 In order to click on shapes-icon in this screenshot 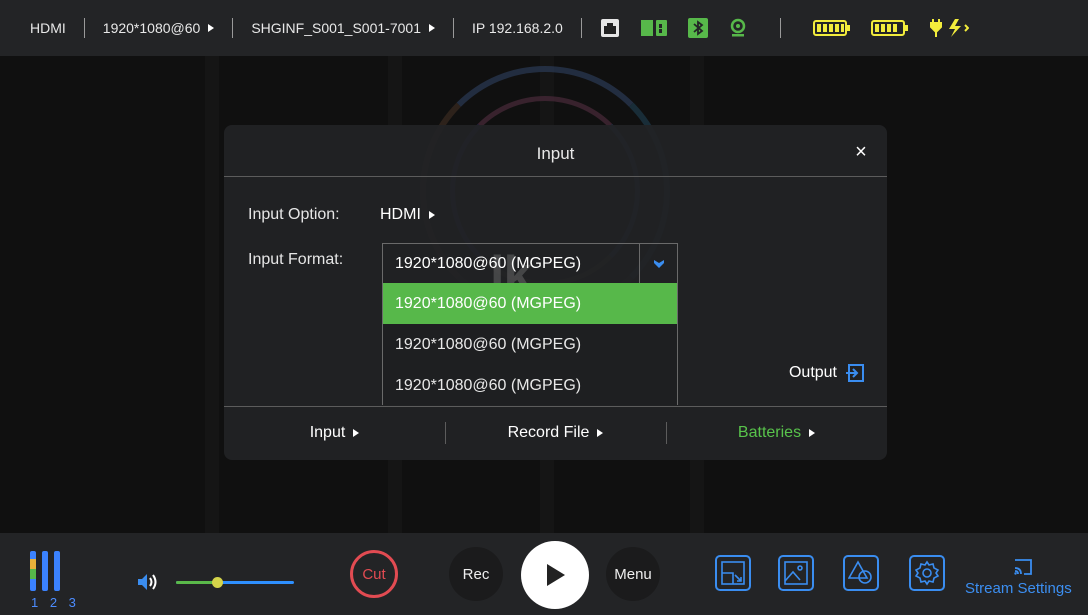, I will do `click(860, 572)`.